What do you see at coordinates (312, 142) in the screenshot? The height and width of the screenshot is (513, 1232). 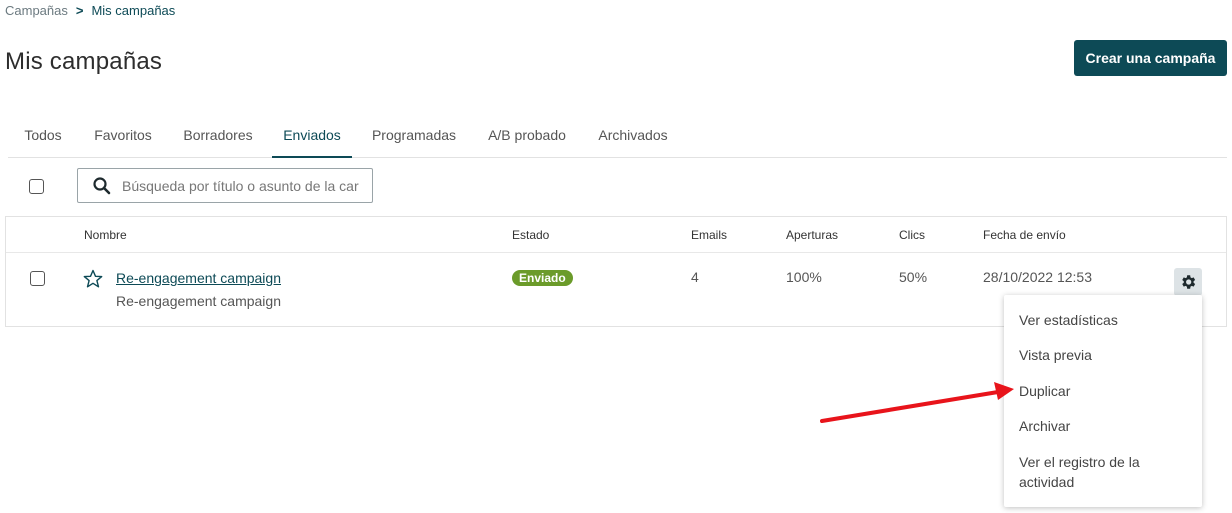 I see `tab-enviados: Enviados` at bounding box center [312, 142].